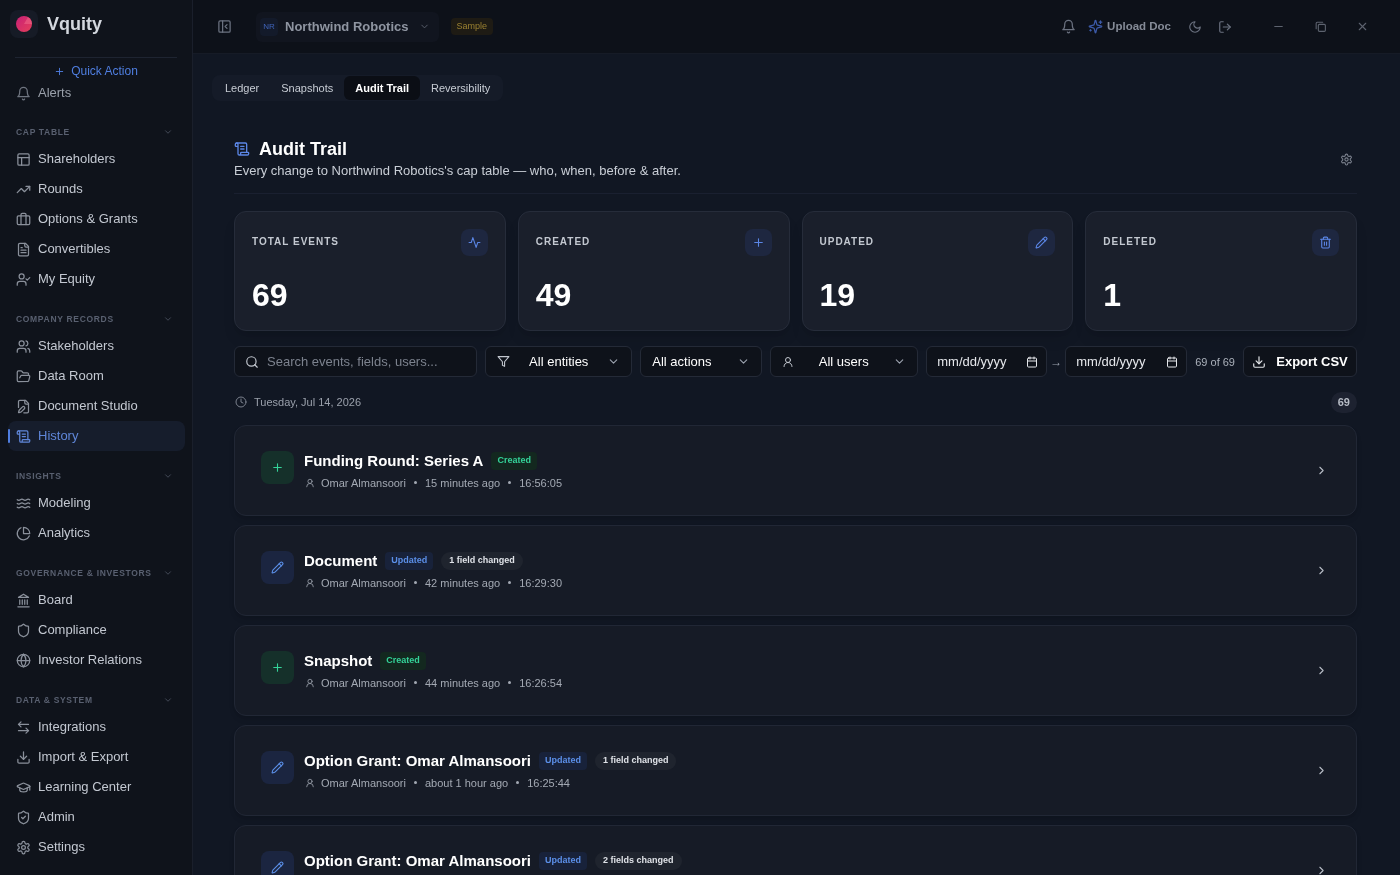 The width and height of the screenshot is (1400, 875). I want to click on quick-action-button: Quick Action, so click(96, 71).